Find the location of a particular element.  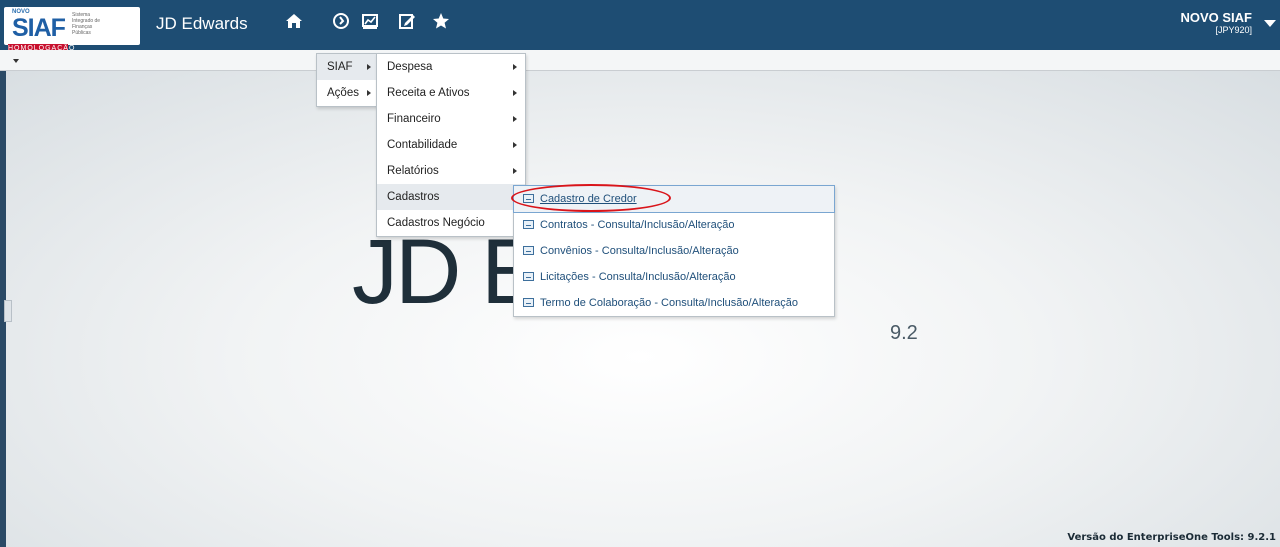

task-contratos: Contratos - Consulta/Inclusão/Alteração is located at coordinates (674, 225).